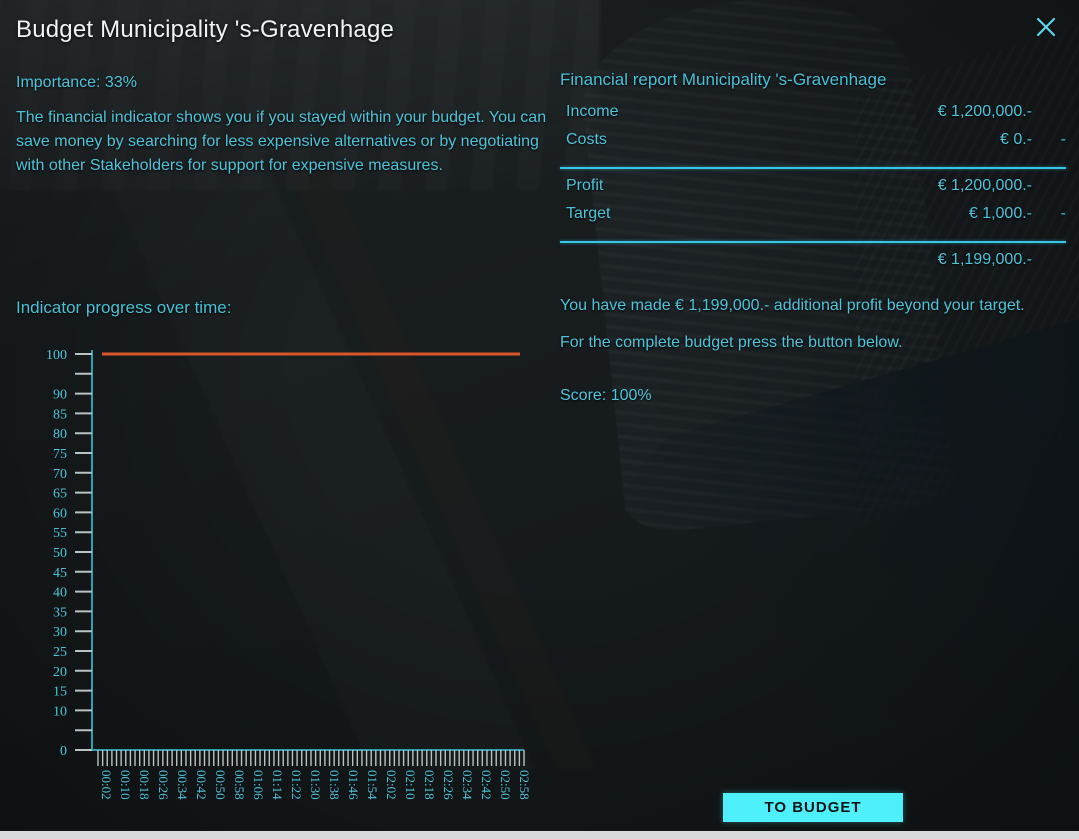  I want to click on report-amount-total: € 1,199,000.-, so click(984, 259).